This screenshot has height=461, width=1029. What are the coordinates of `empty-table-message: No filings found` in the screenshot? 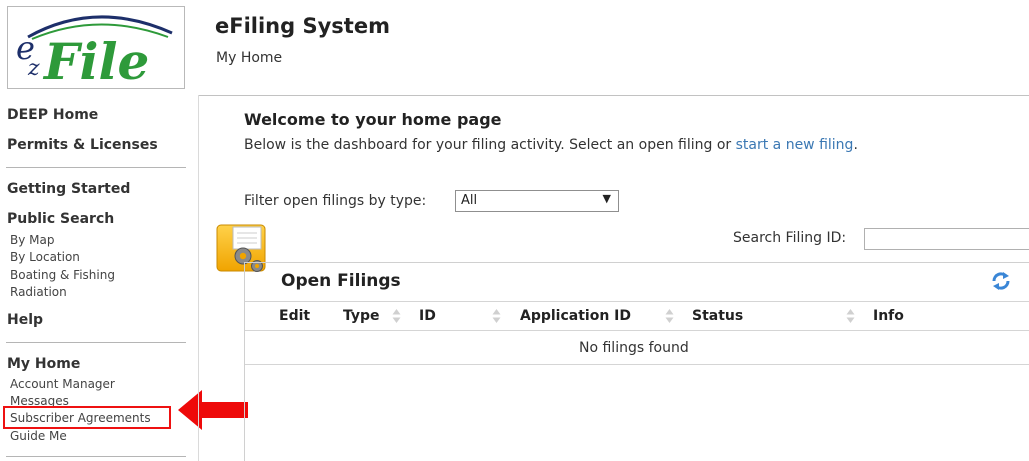 It's located at (634, 348).